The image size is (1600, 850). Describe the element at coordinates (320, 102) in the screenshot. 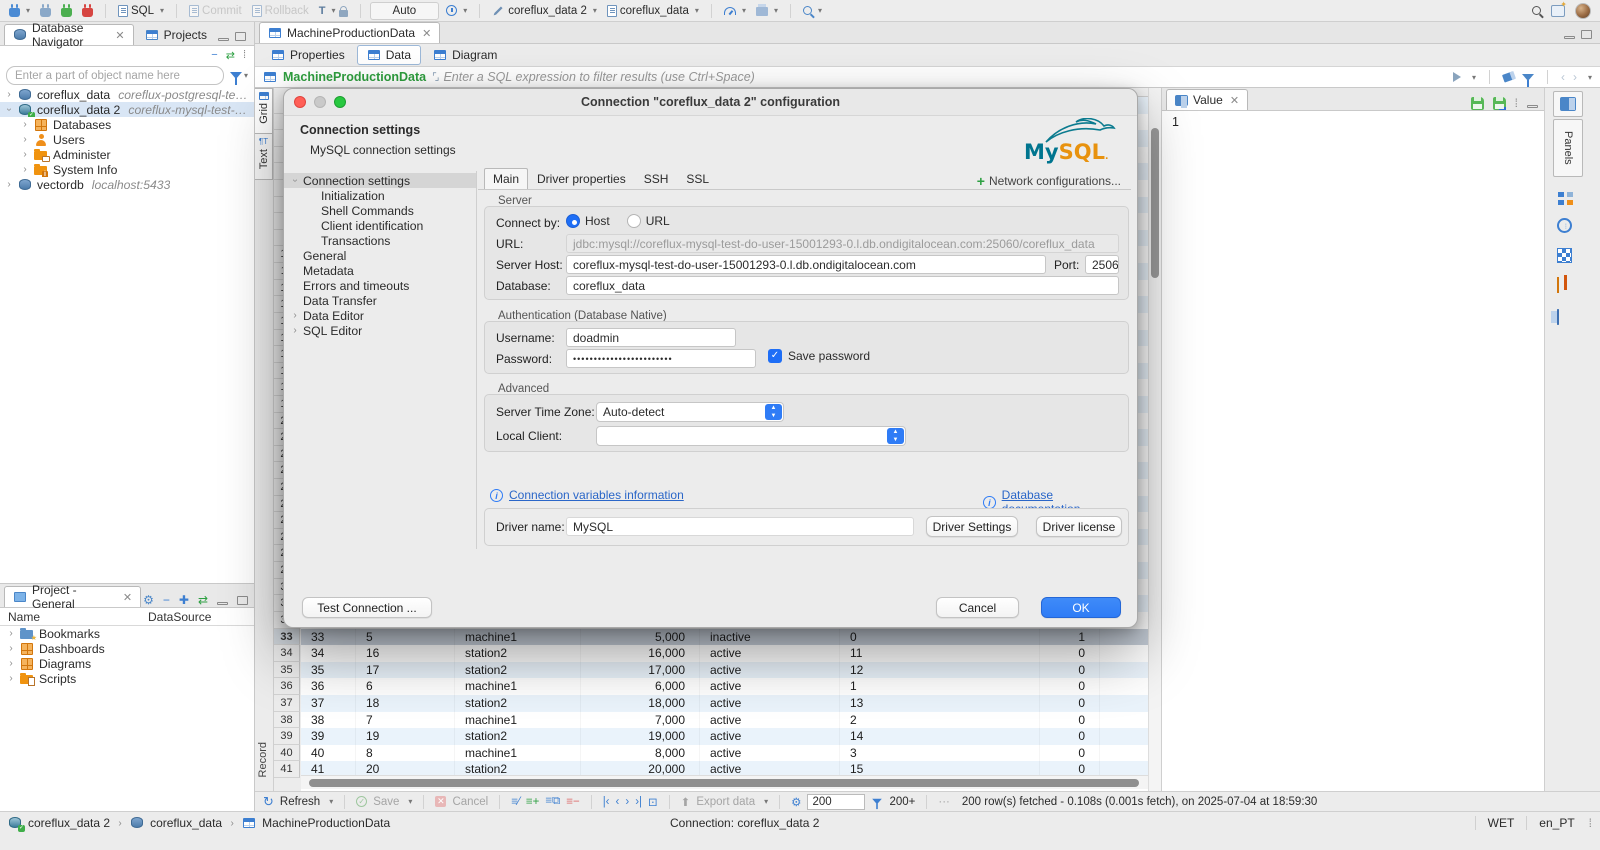

I see `minimize-window-button` at that location.